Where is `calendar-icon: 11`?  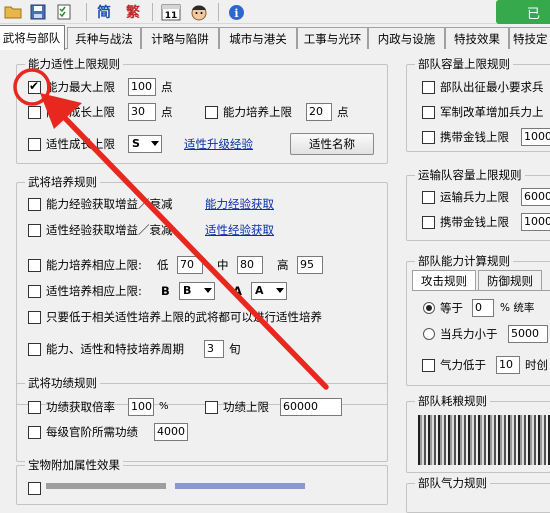
calendar-icon: 11 is located at coordinates (171, 12).